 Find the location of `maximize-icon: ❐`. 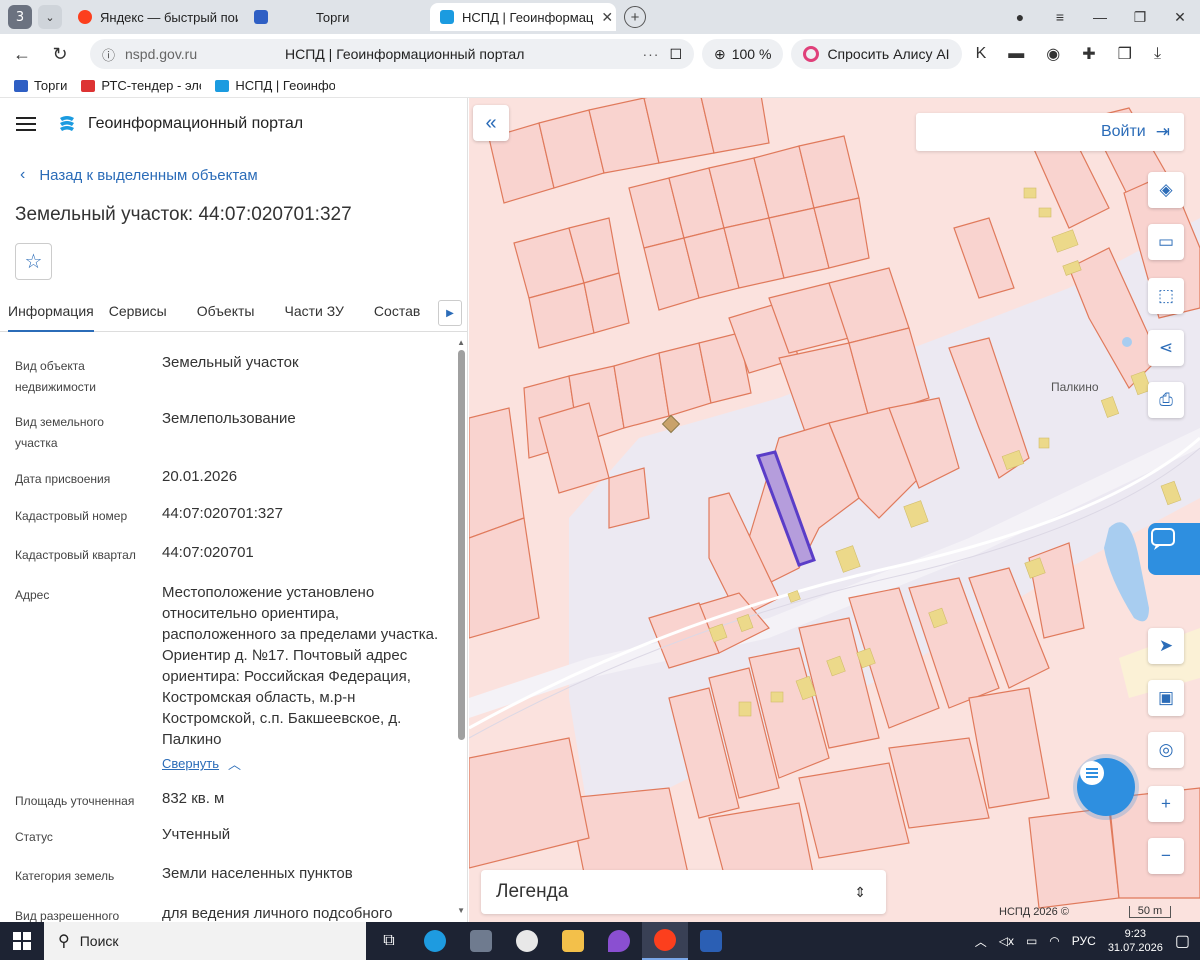

maximize-icon: ❐ is located at coordinates (1140, 17).